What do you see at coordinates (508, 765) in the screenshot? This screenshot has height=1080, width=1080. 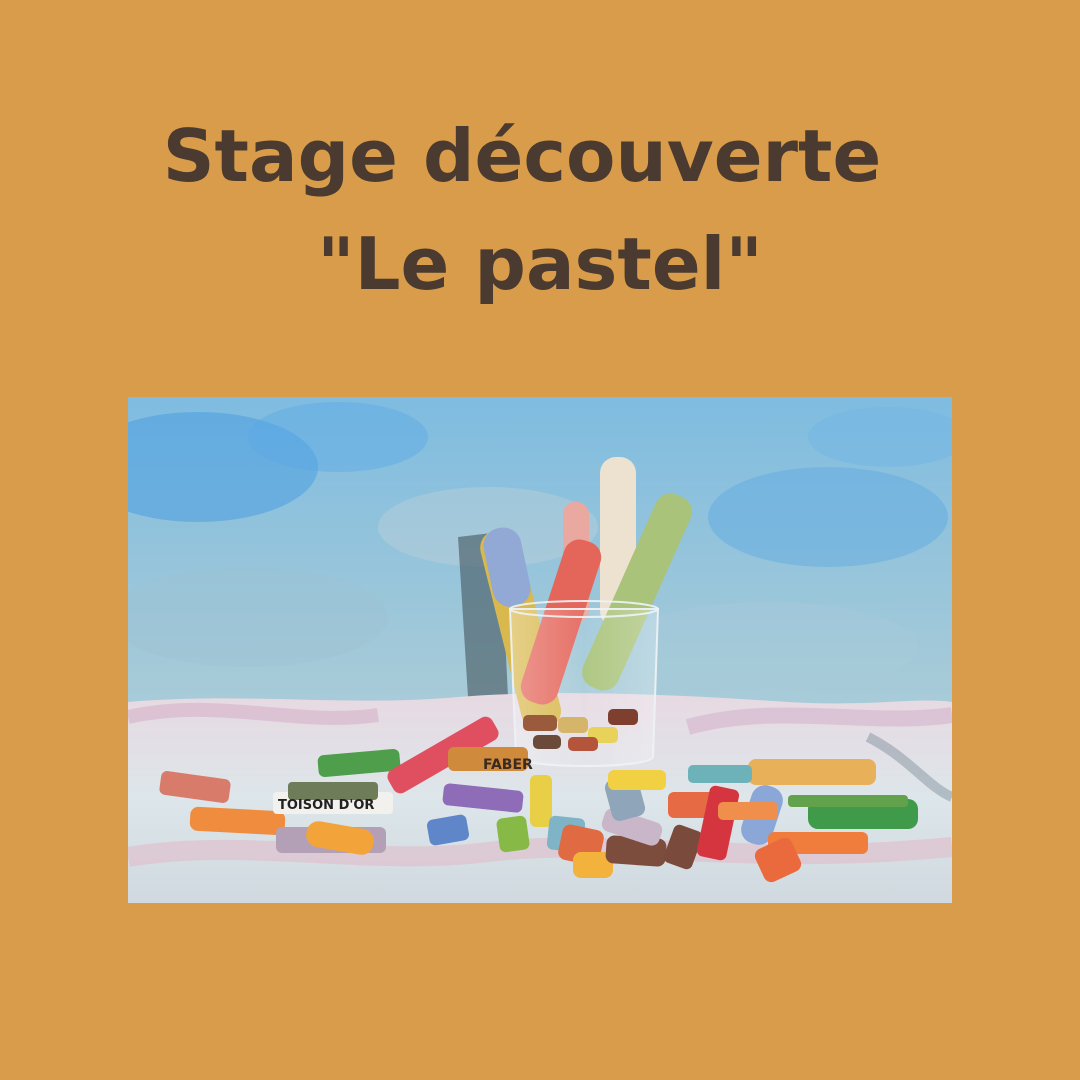 I see `label-faber: FABER` at bounding box center [508, 765].